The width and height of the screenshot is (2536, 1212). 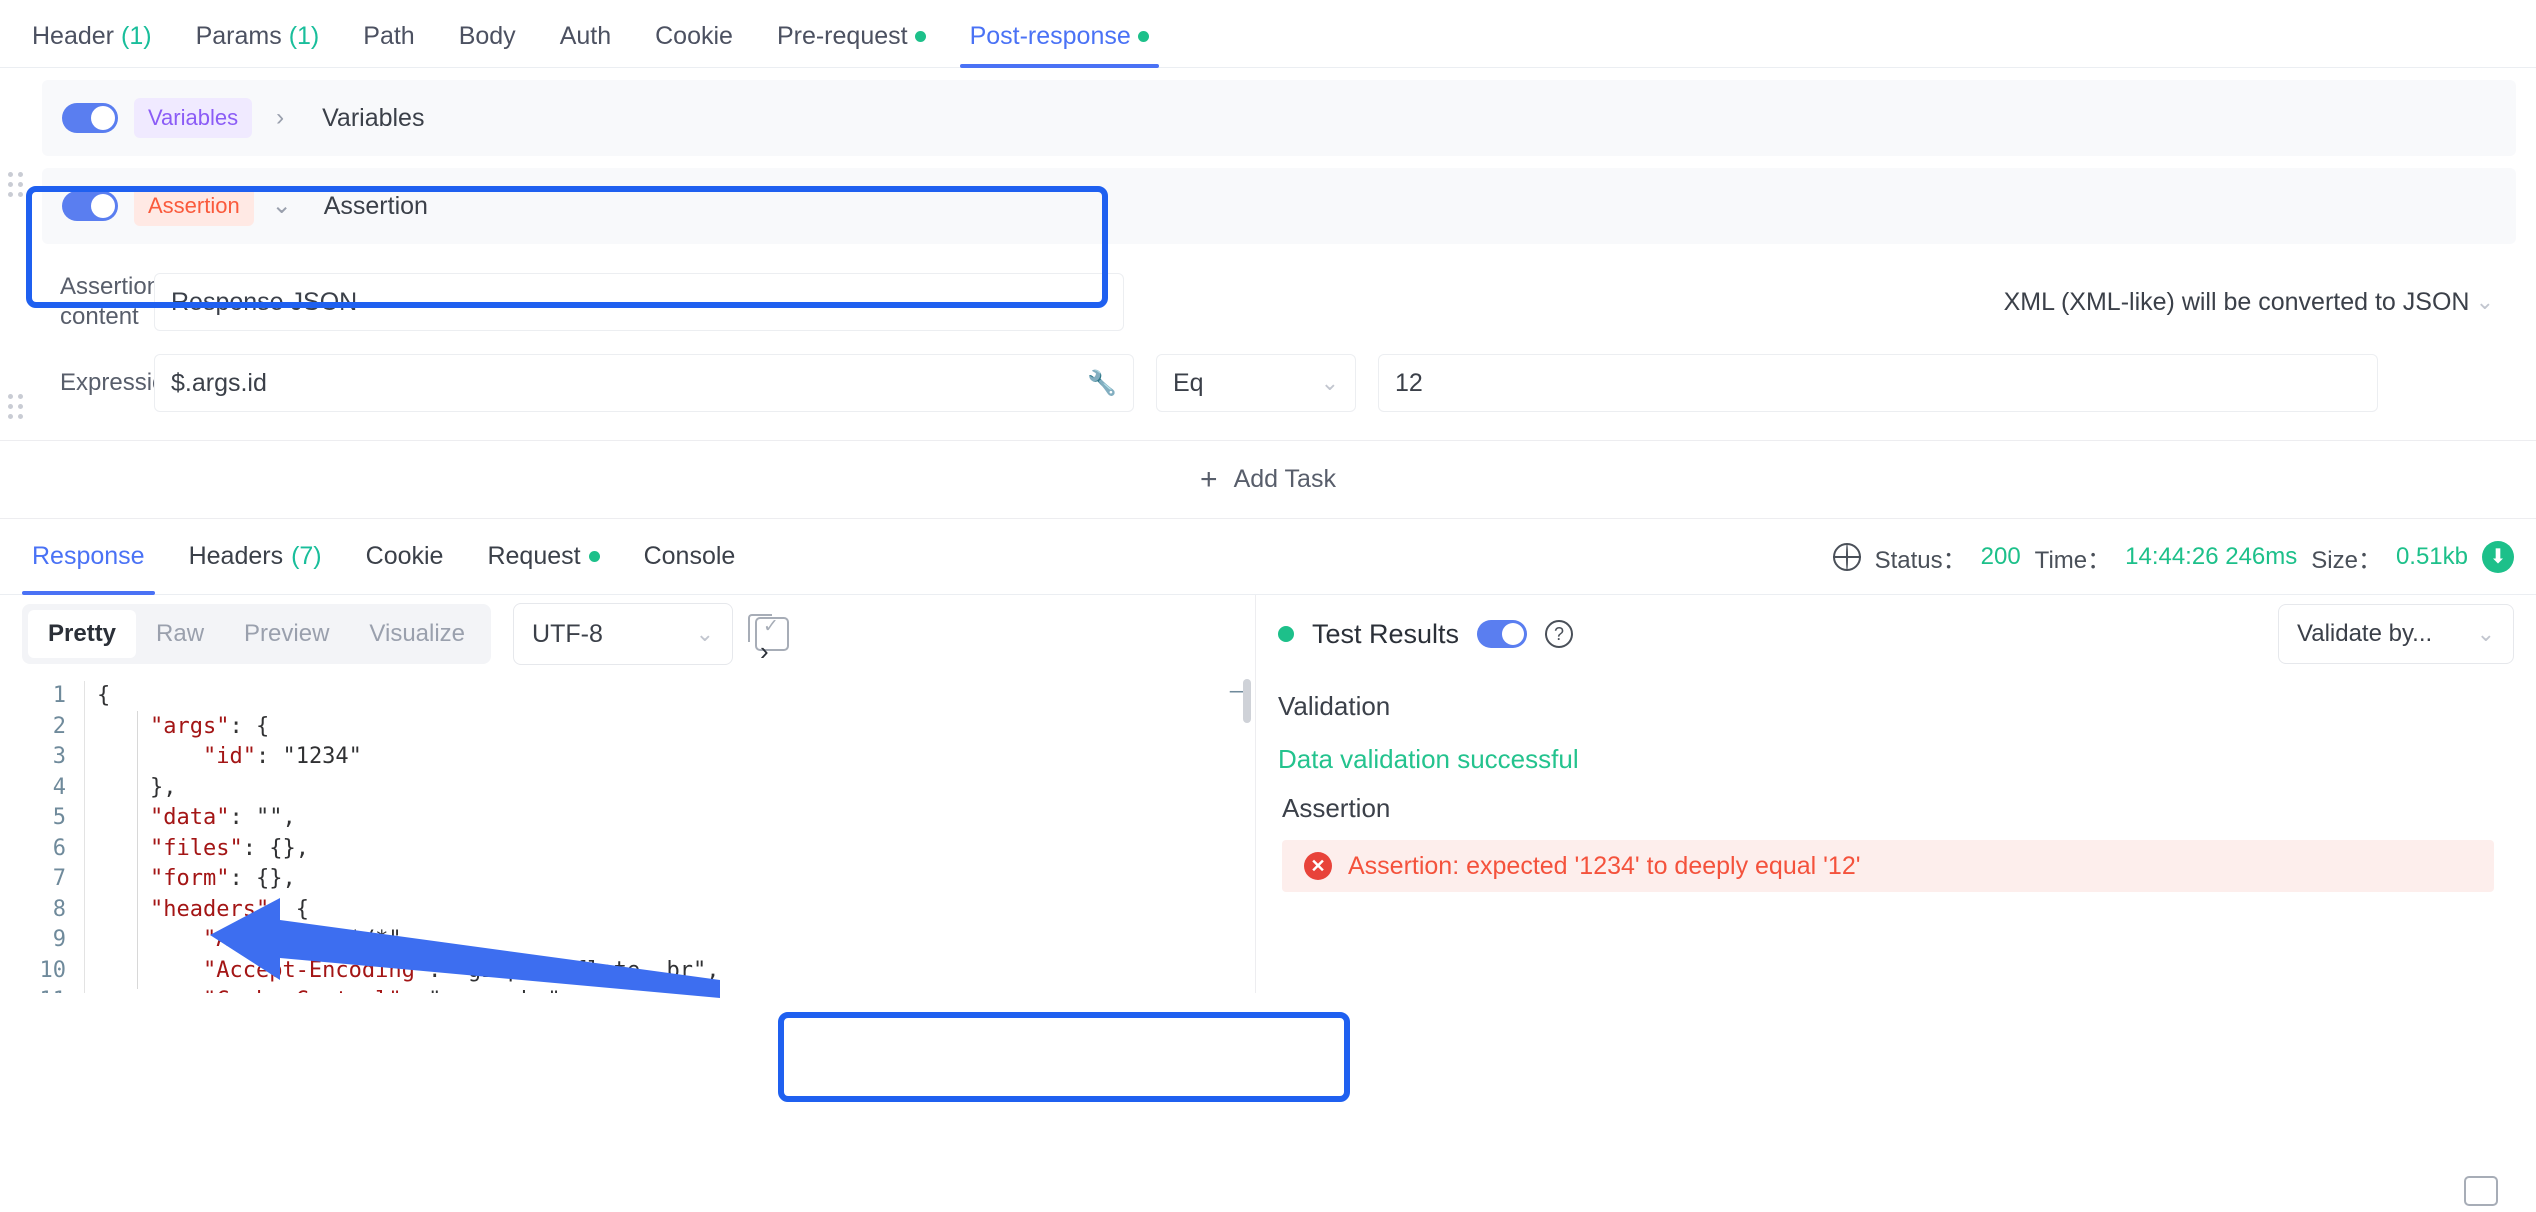 I want to click on xml-conversion-placeholder: XML (XML-like) will be converted to JSON, so click(x=2236, y=301).